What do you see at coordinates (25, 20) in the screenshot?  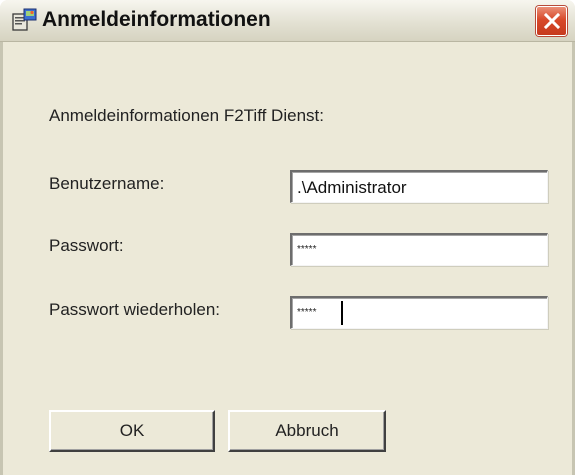 I see `app-icon` at bounding box center [25, 20].